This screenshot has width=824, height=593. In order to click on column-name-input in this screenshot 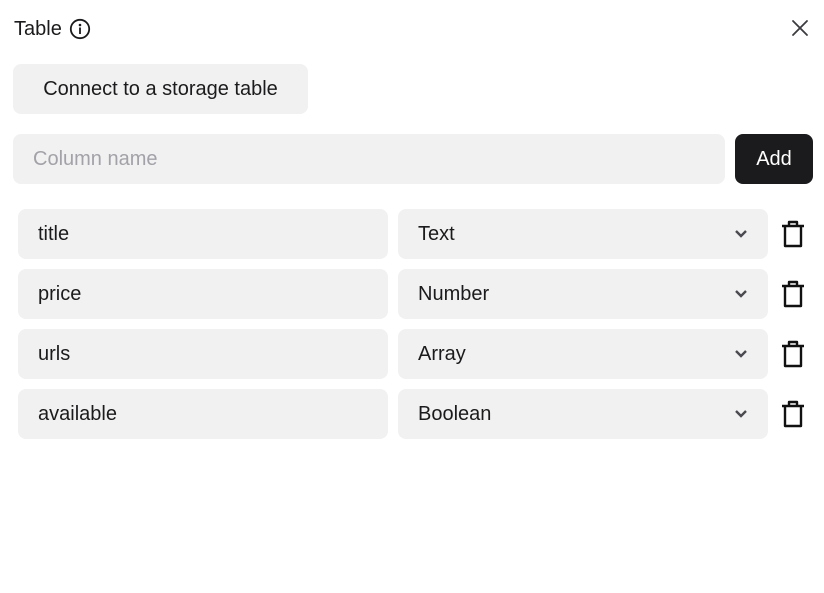, I will do `click(369, 159)`.